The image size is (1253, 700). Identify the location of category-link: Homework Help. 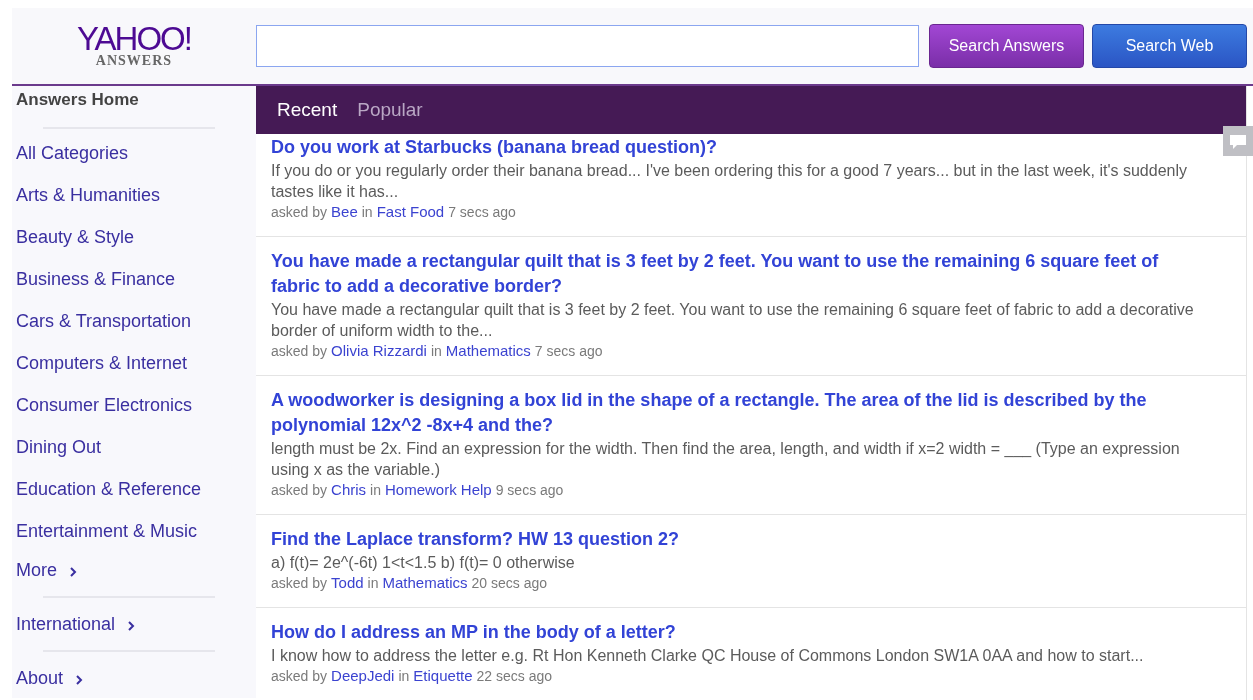
(438, 489).